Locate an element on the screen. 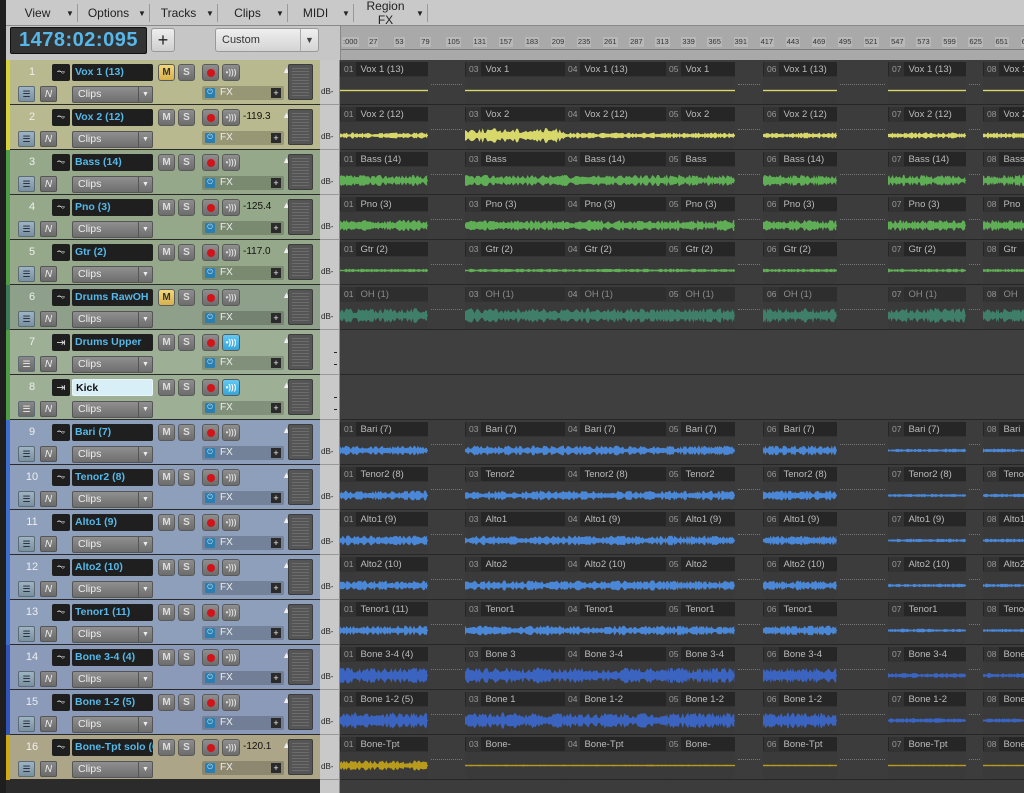 Image resolution: width=1024 pixels, height=793 pixels. audio-clip: 05 Vox 1 is located at coordinates (700, 83).